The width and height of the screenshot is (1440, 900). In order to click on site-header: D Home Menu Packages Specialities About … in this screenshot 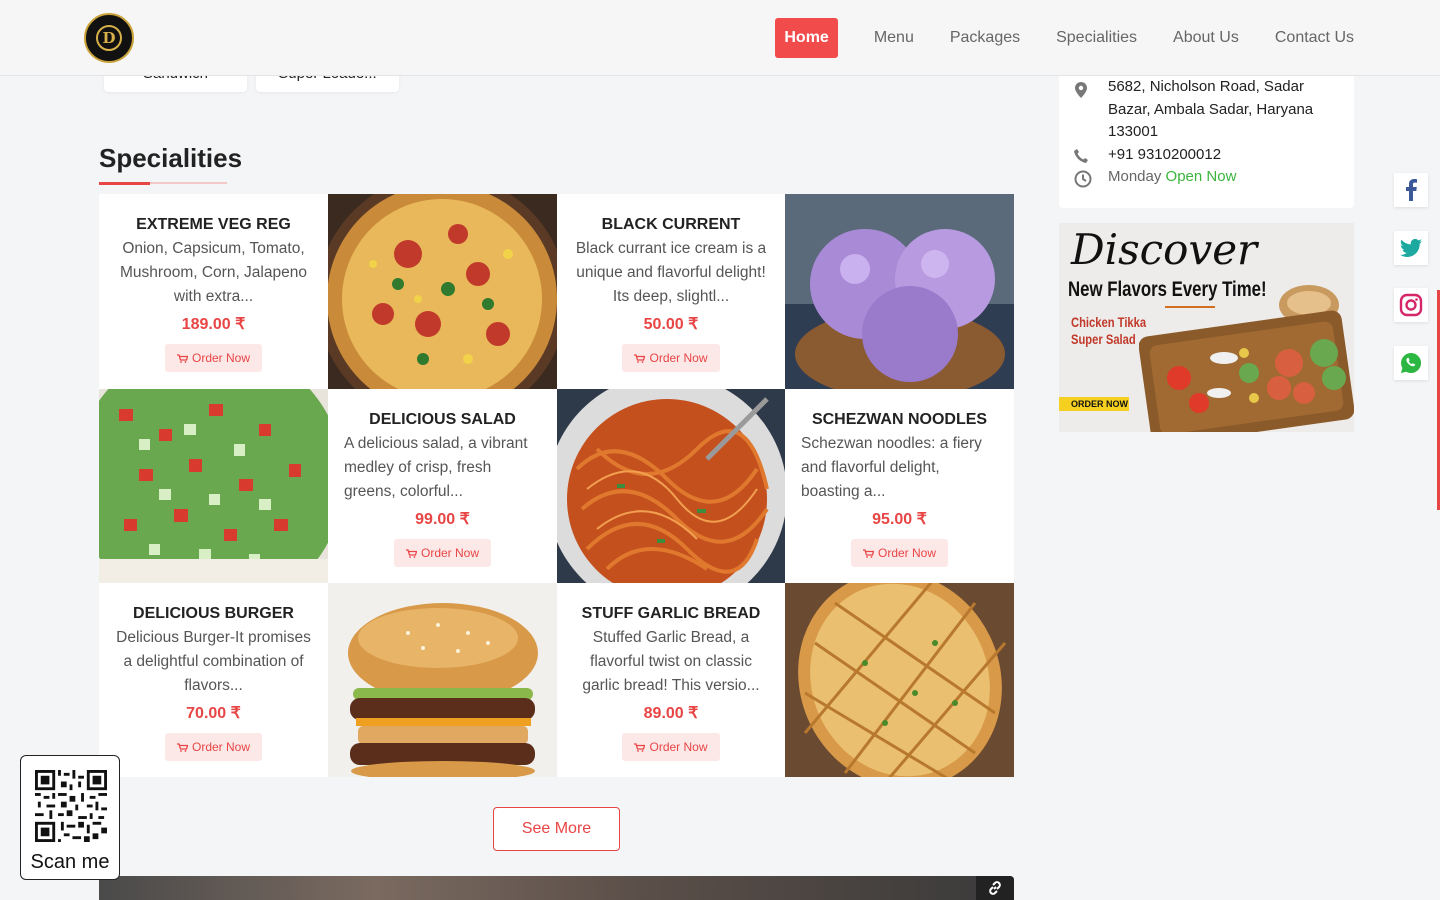, I will do `click(720, 38)`.